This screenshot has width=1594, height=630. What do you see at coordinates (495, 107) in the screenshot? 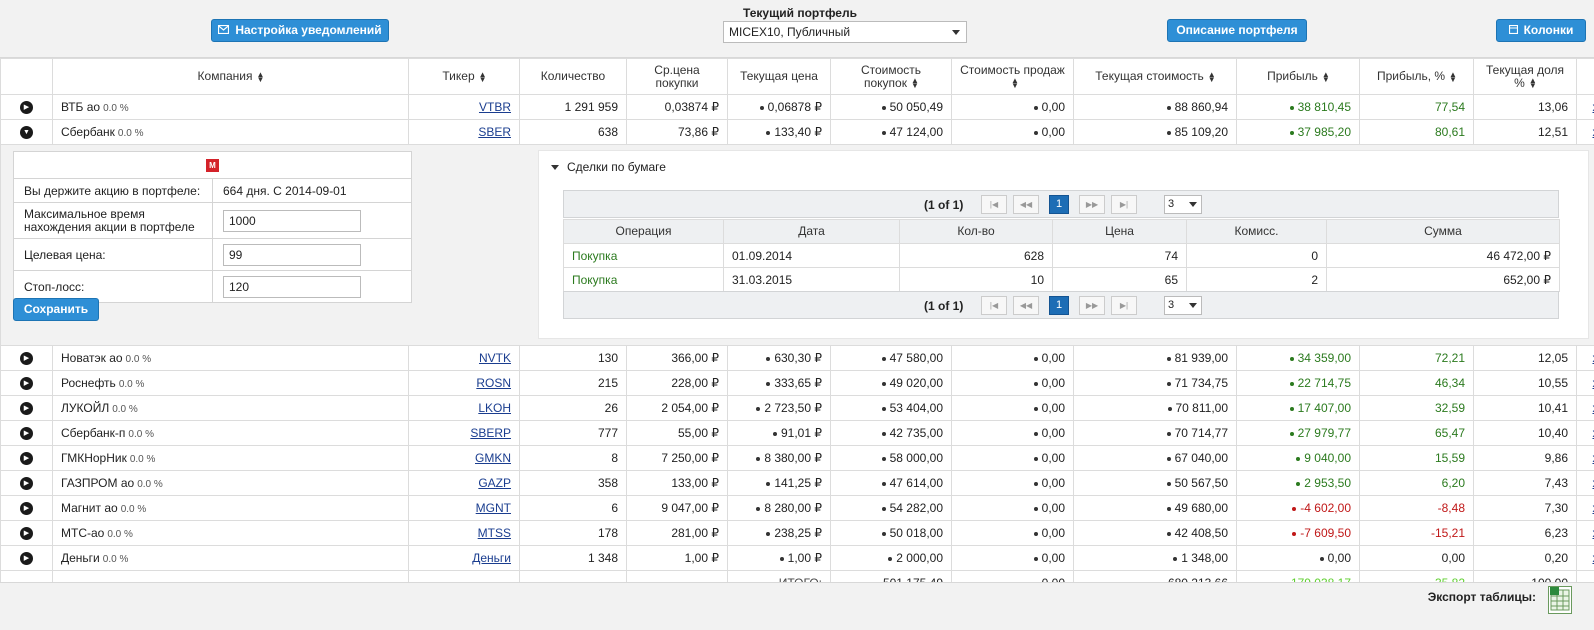
I see `ticker-link: VTBR` at bounding box center [495, 107].